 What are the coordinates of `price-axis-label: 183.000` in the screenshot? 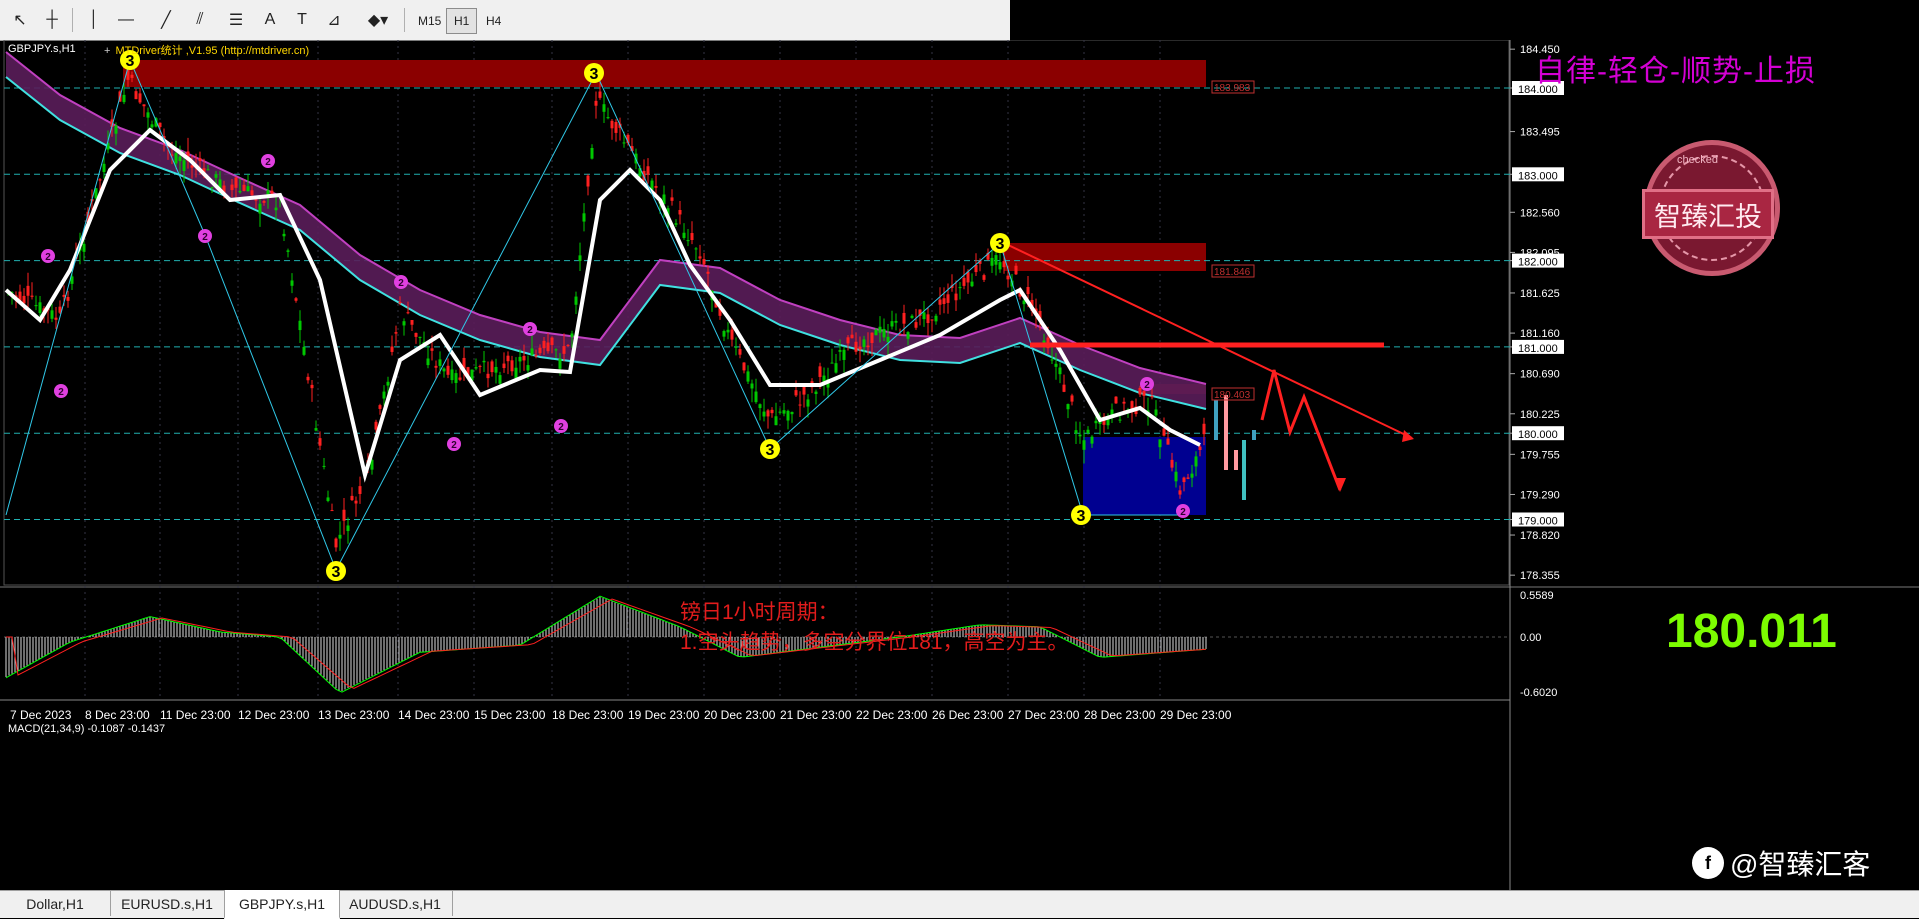 It's located at (1538, 176).